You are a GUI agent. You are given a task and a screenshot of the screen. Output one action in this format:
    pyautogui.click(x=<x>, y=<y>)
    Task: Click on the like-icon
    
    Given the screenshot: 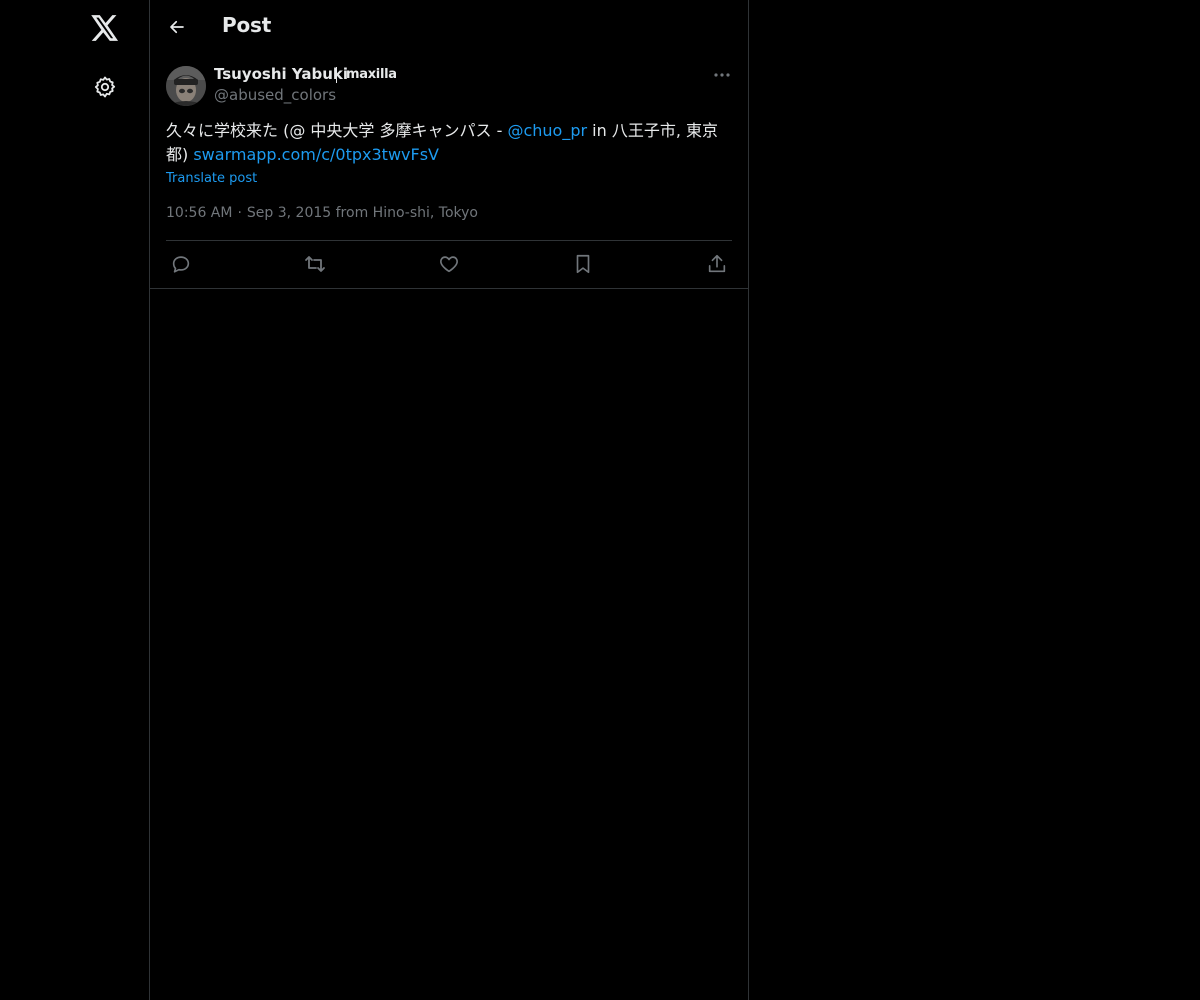 What is the action you would take?
    pyautogui.click(x=449, y=264)
    